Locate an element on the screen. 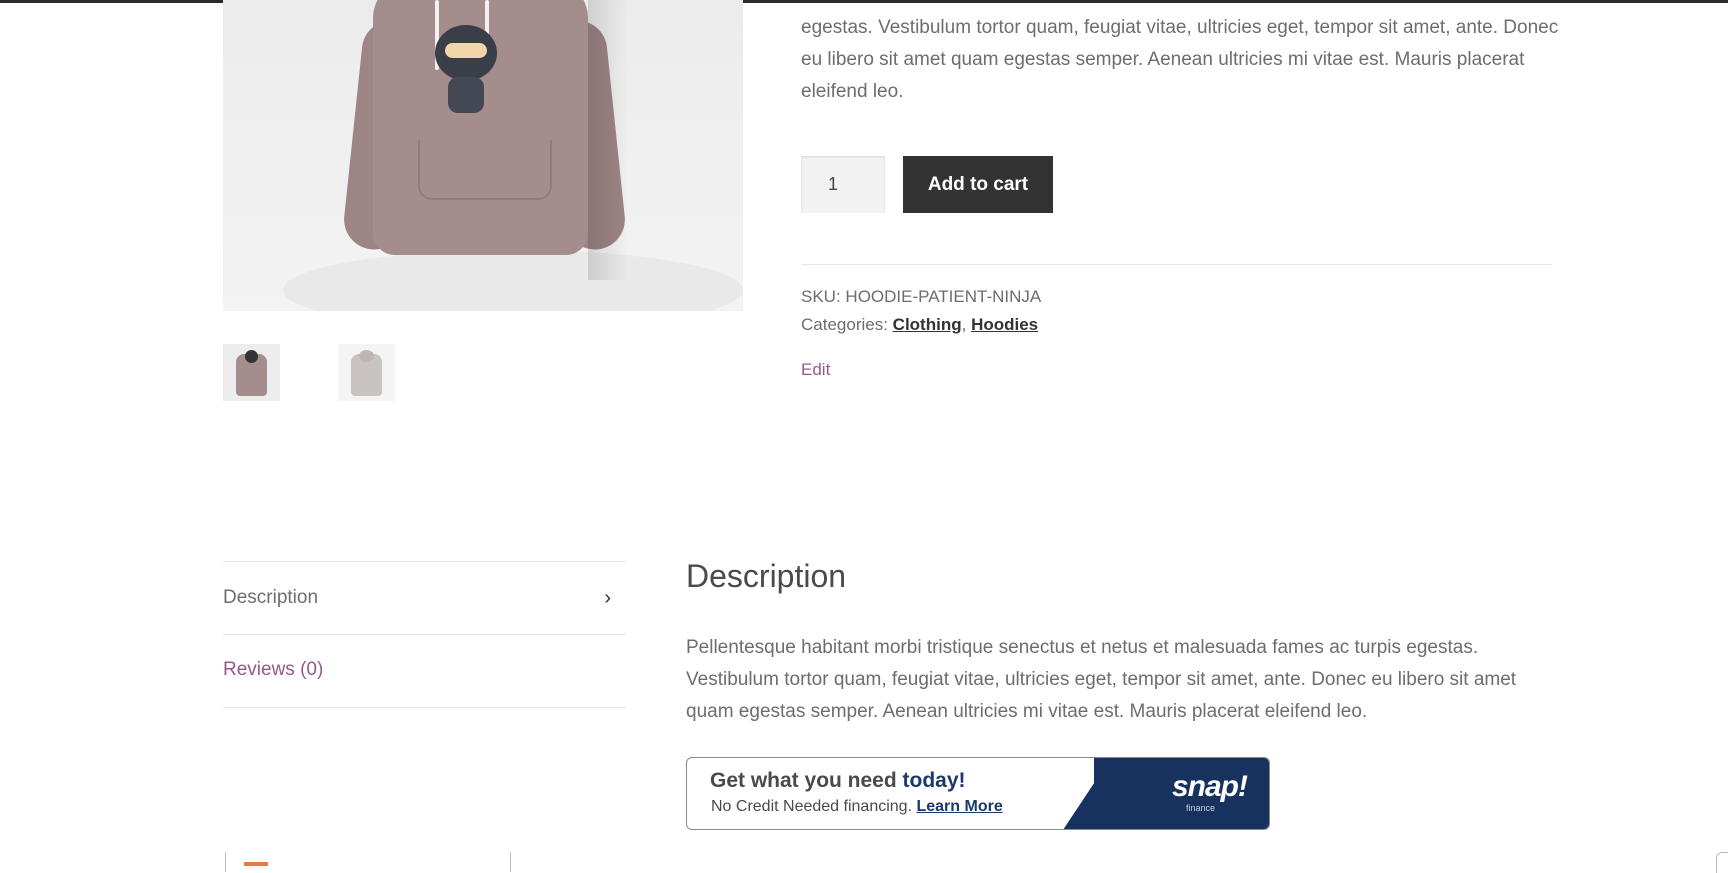  snap-headline: Get what you need today! is located at coordinates (838, 781).